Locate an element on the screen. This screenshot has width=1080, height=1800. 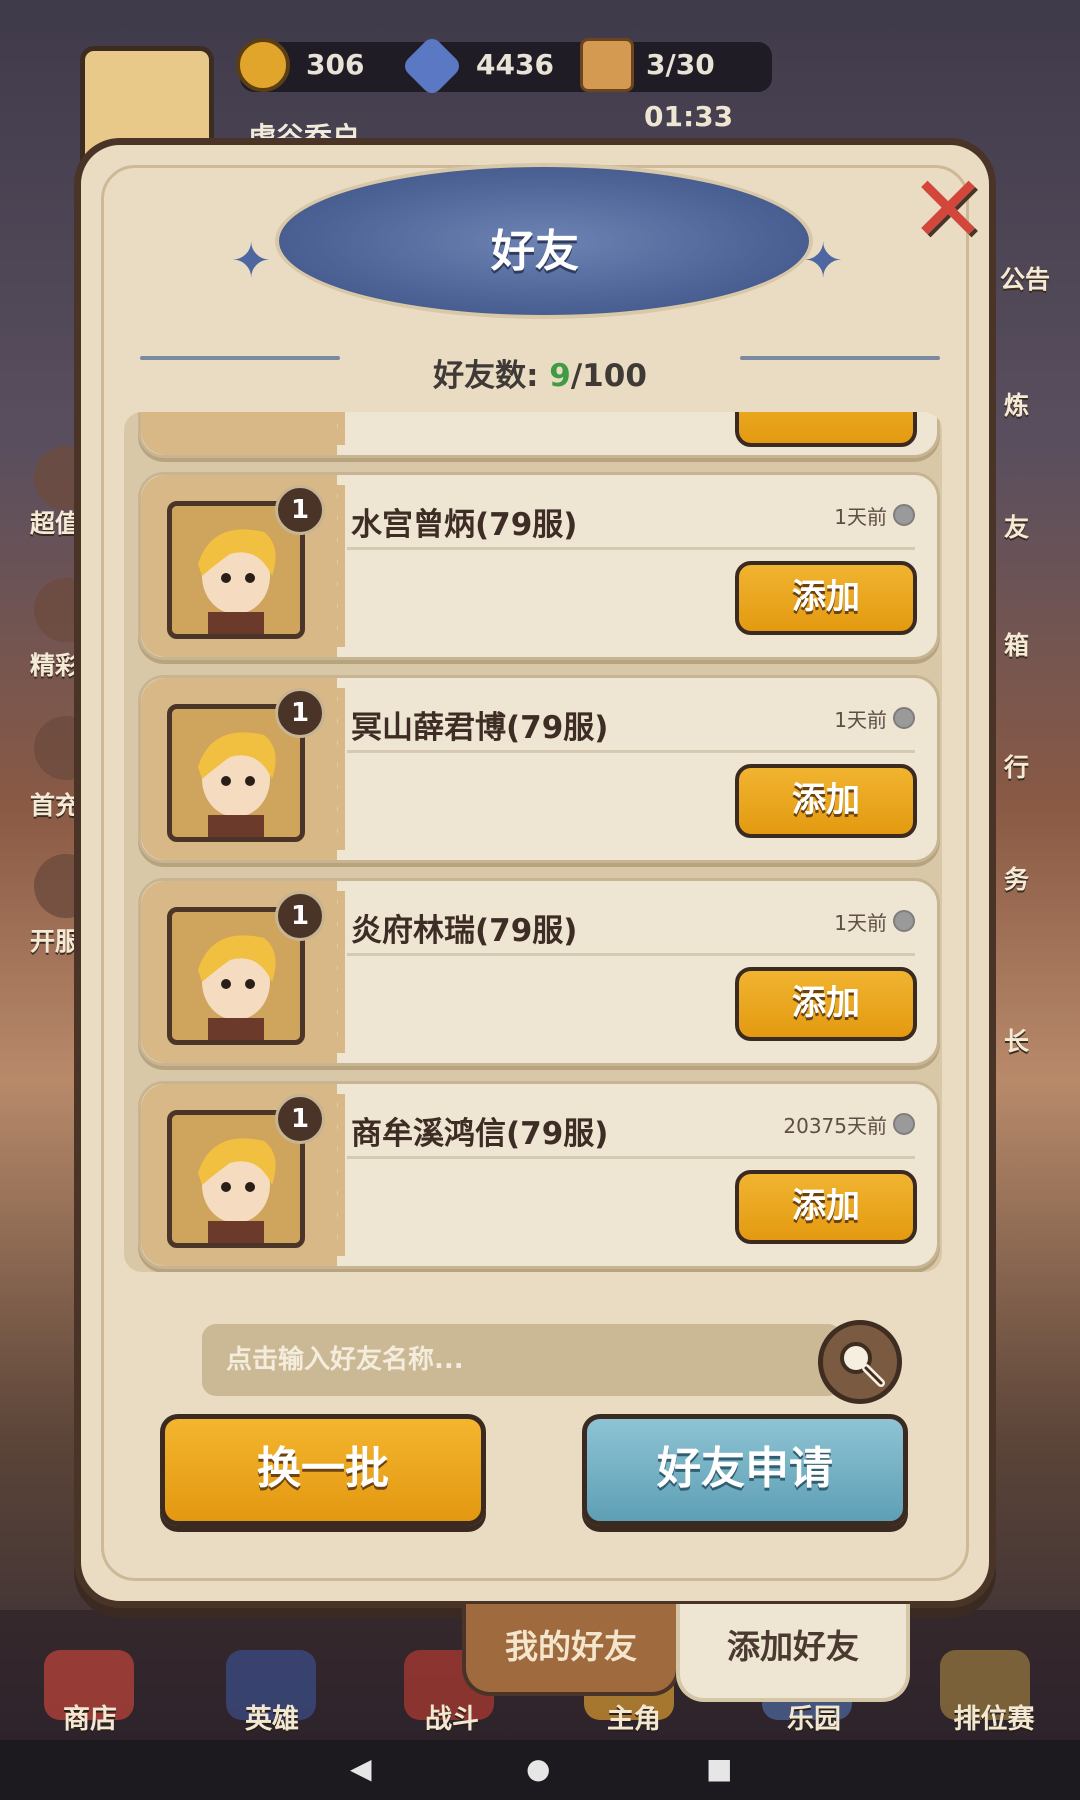
side-label-left-3: 首充 is located at coordinates (55, 805).